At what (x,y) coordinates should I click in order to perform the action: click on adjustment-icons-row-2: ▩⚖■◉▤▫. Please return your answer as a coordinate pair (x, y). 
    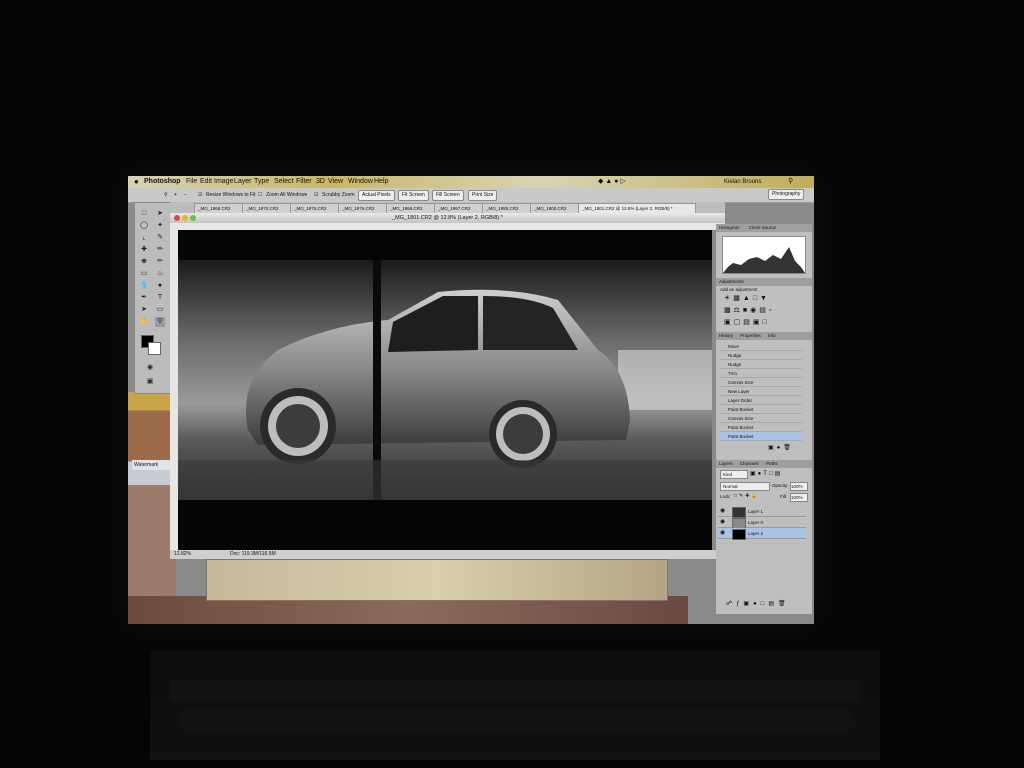
    Looking at the image, I should click on (749, 310).